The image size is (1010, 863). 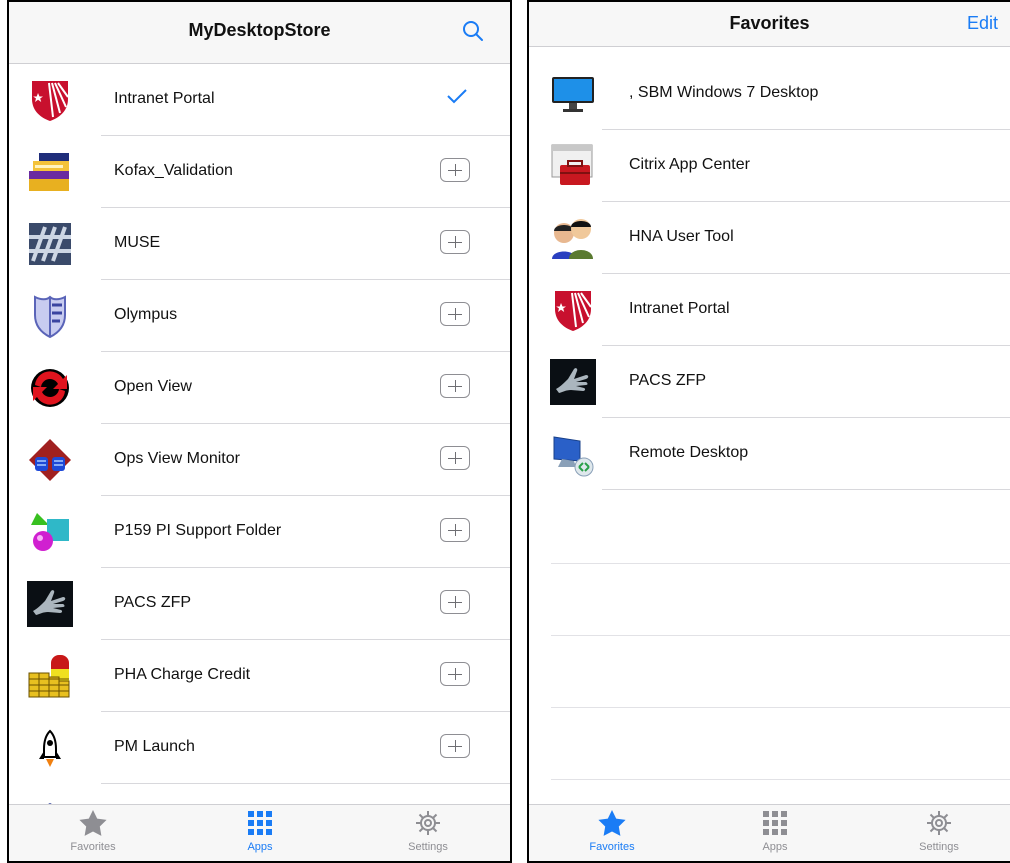 What do you see at coordinates (164, 98) in the screenshot?
I see `app-name: Intranet Portal` at bounding box center [164, 98].